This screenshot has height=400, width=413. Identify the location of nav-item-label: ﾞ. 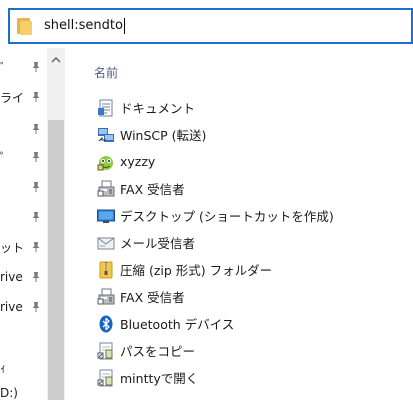
(3, 67).